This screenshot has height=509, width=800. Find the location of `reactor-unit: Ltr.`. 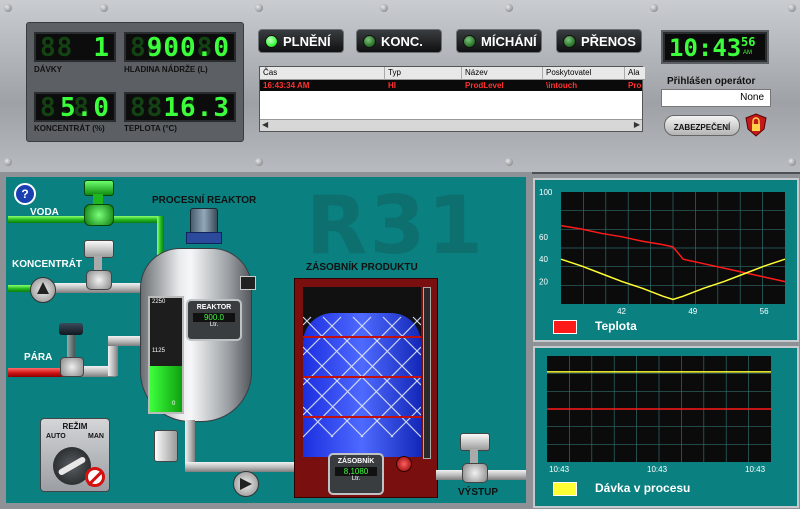

reactor-unit: Ltr. is located at coordinates (214, 325).